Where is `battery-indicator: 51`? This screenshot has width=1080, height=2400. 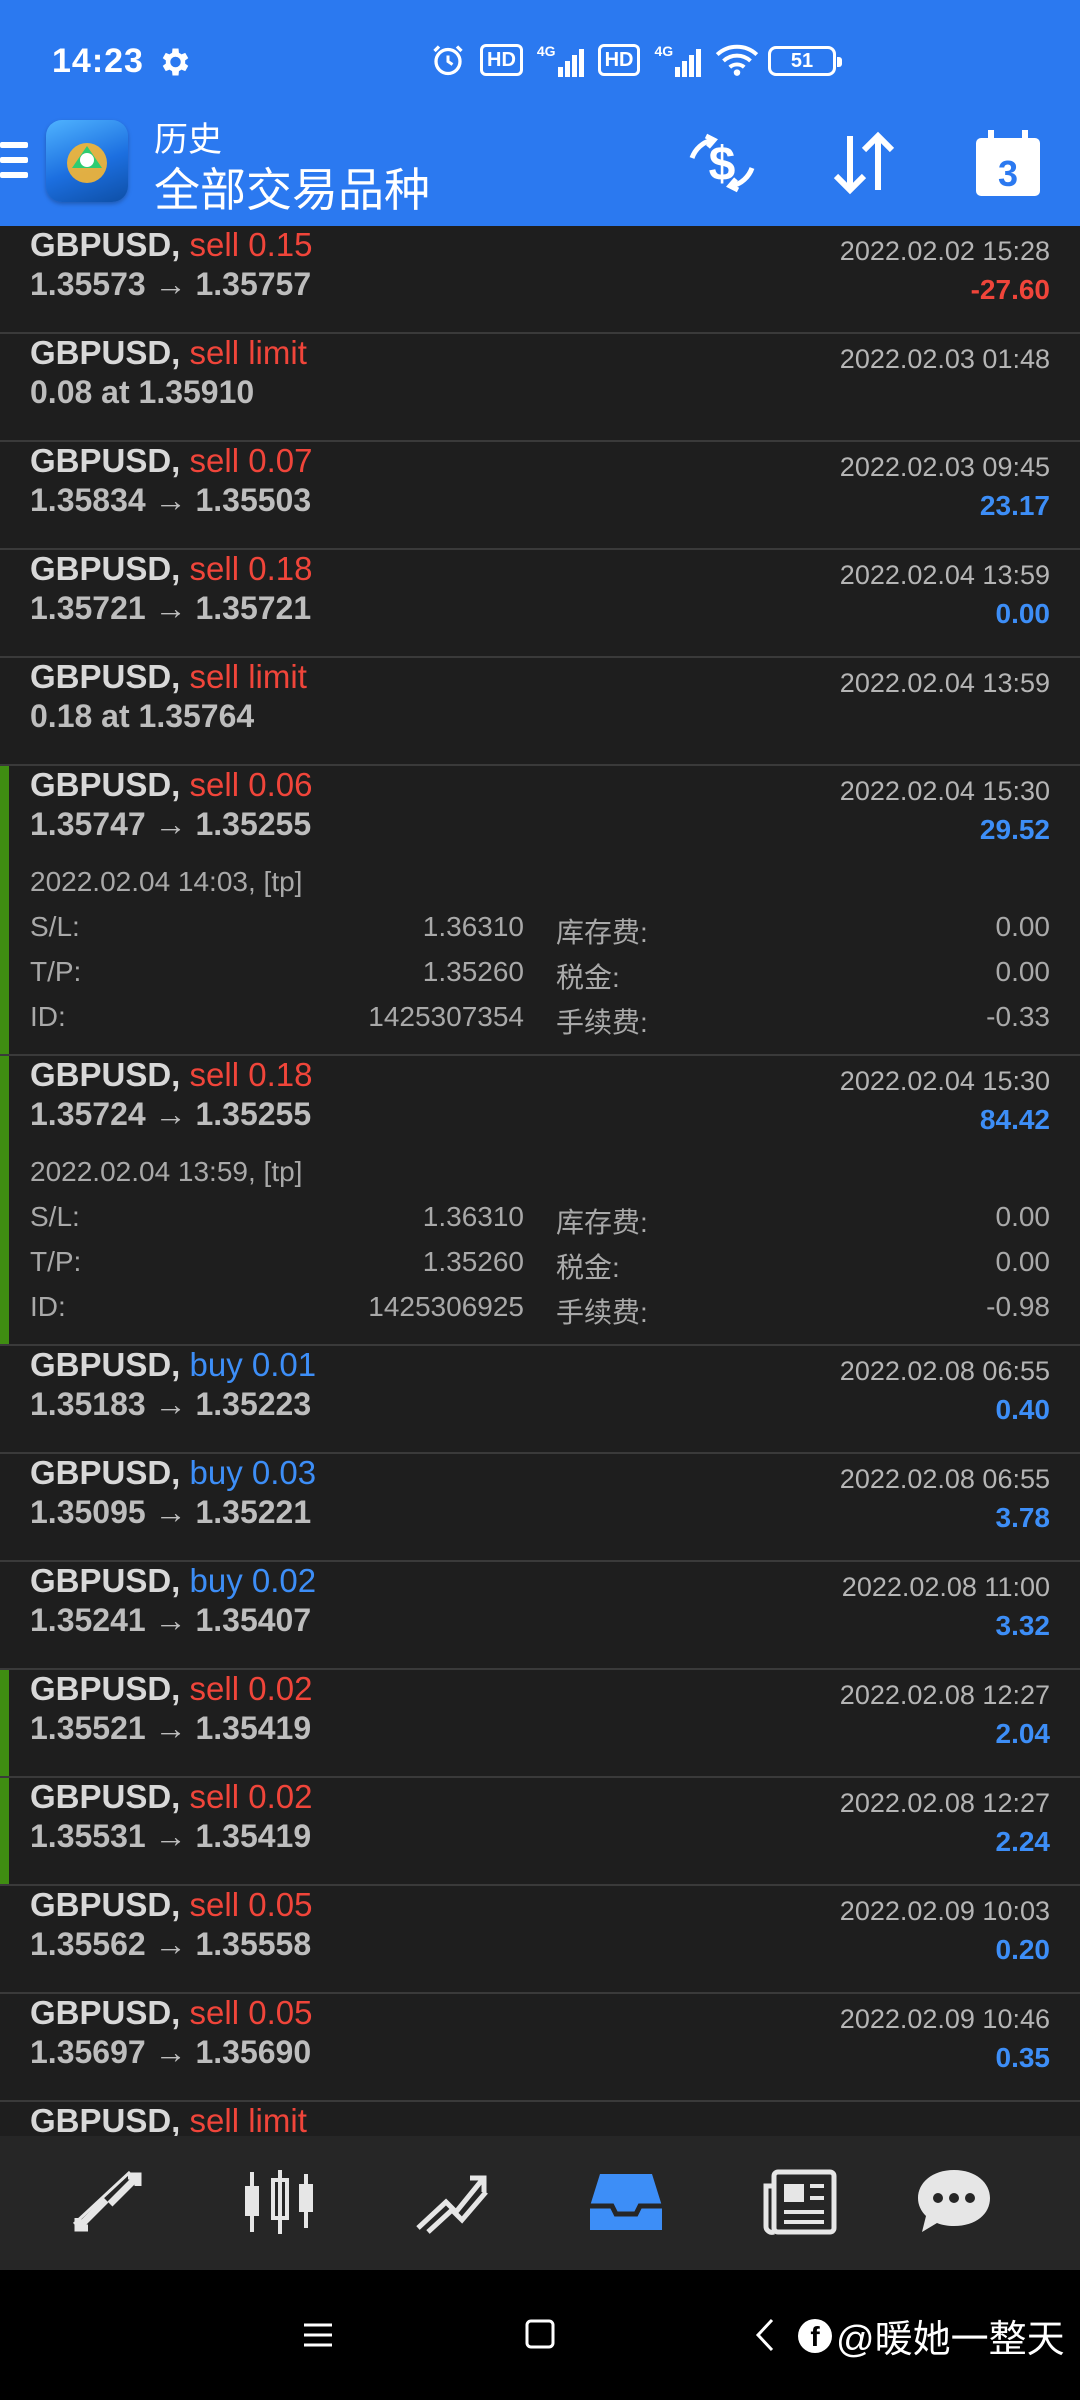
battery-indicator: 51 is located at coordinates (805, 61).